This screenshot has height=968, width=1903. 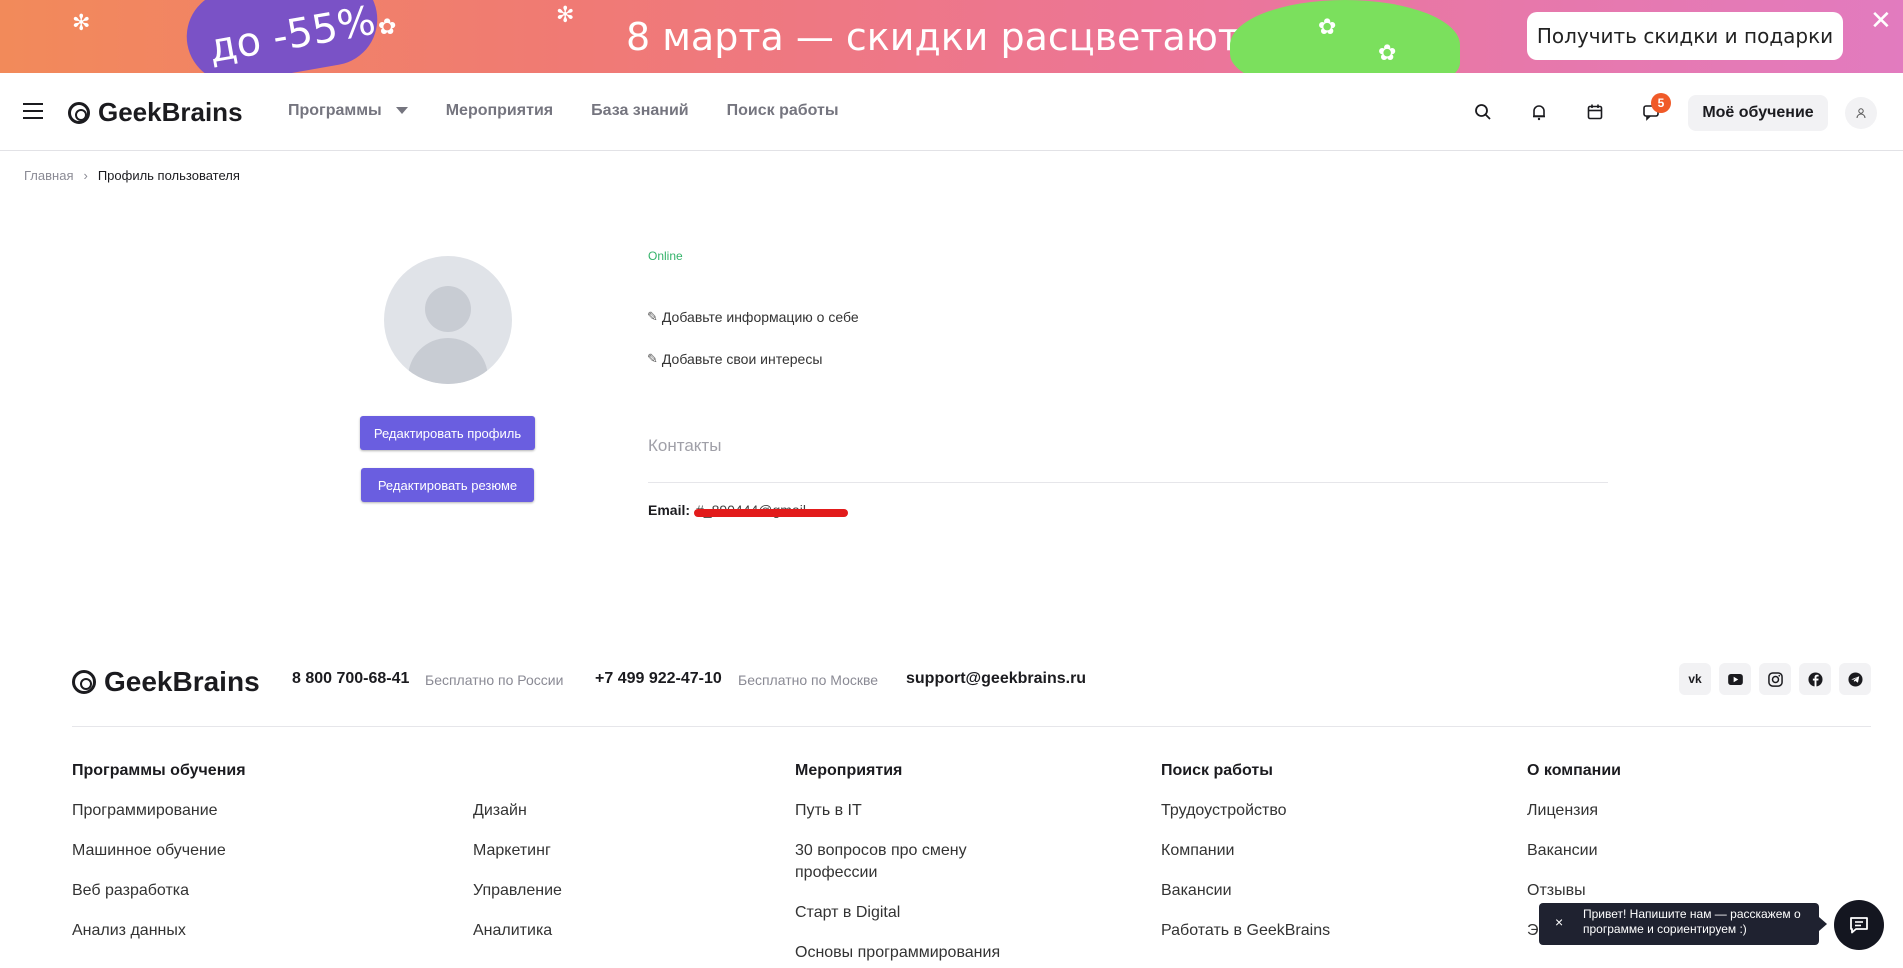 What do you see at coordinates (1574, 770) in the screenshot?
I see `footer-company-title: О компании` at bounding box center [1574, 770].